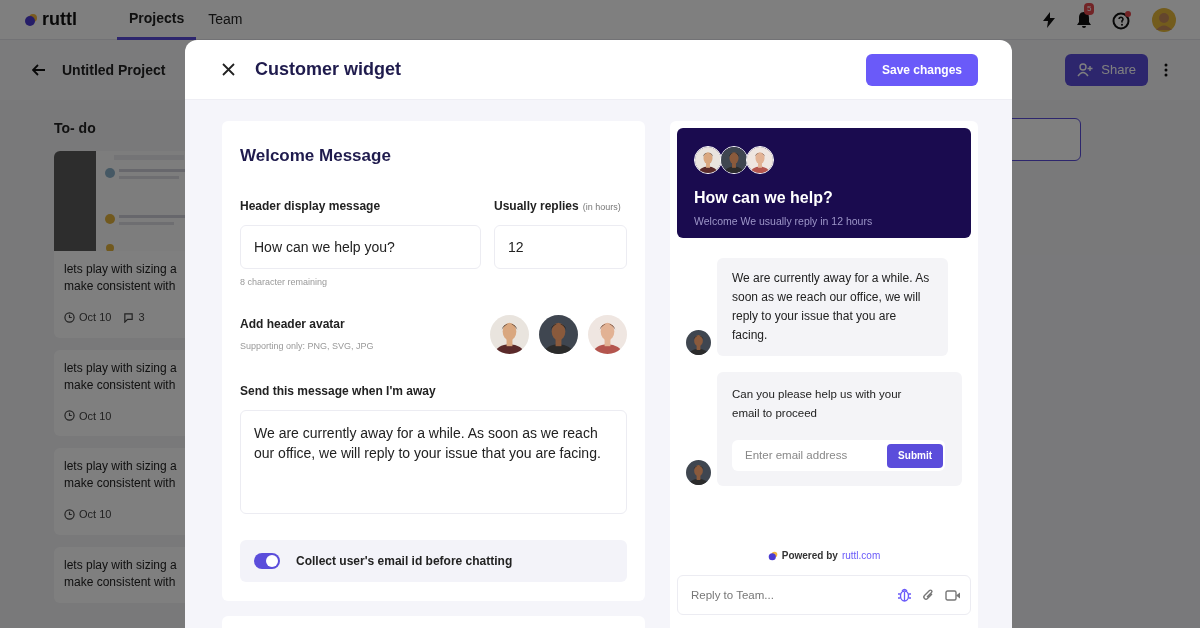  What do you see at coordinates (928, 595) in the screenshot?
I see `paperclip-icon` at bounding box center [928, 595].